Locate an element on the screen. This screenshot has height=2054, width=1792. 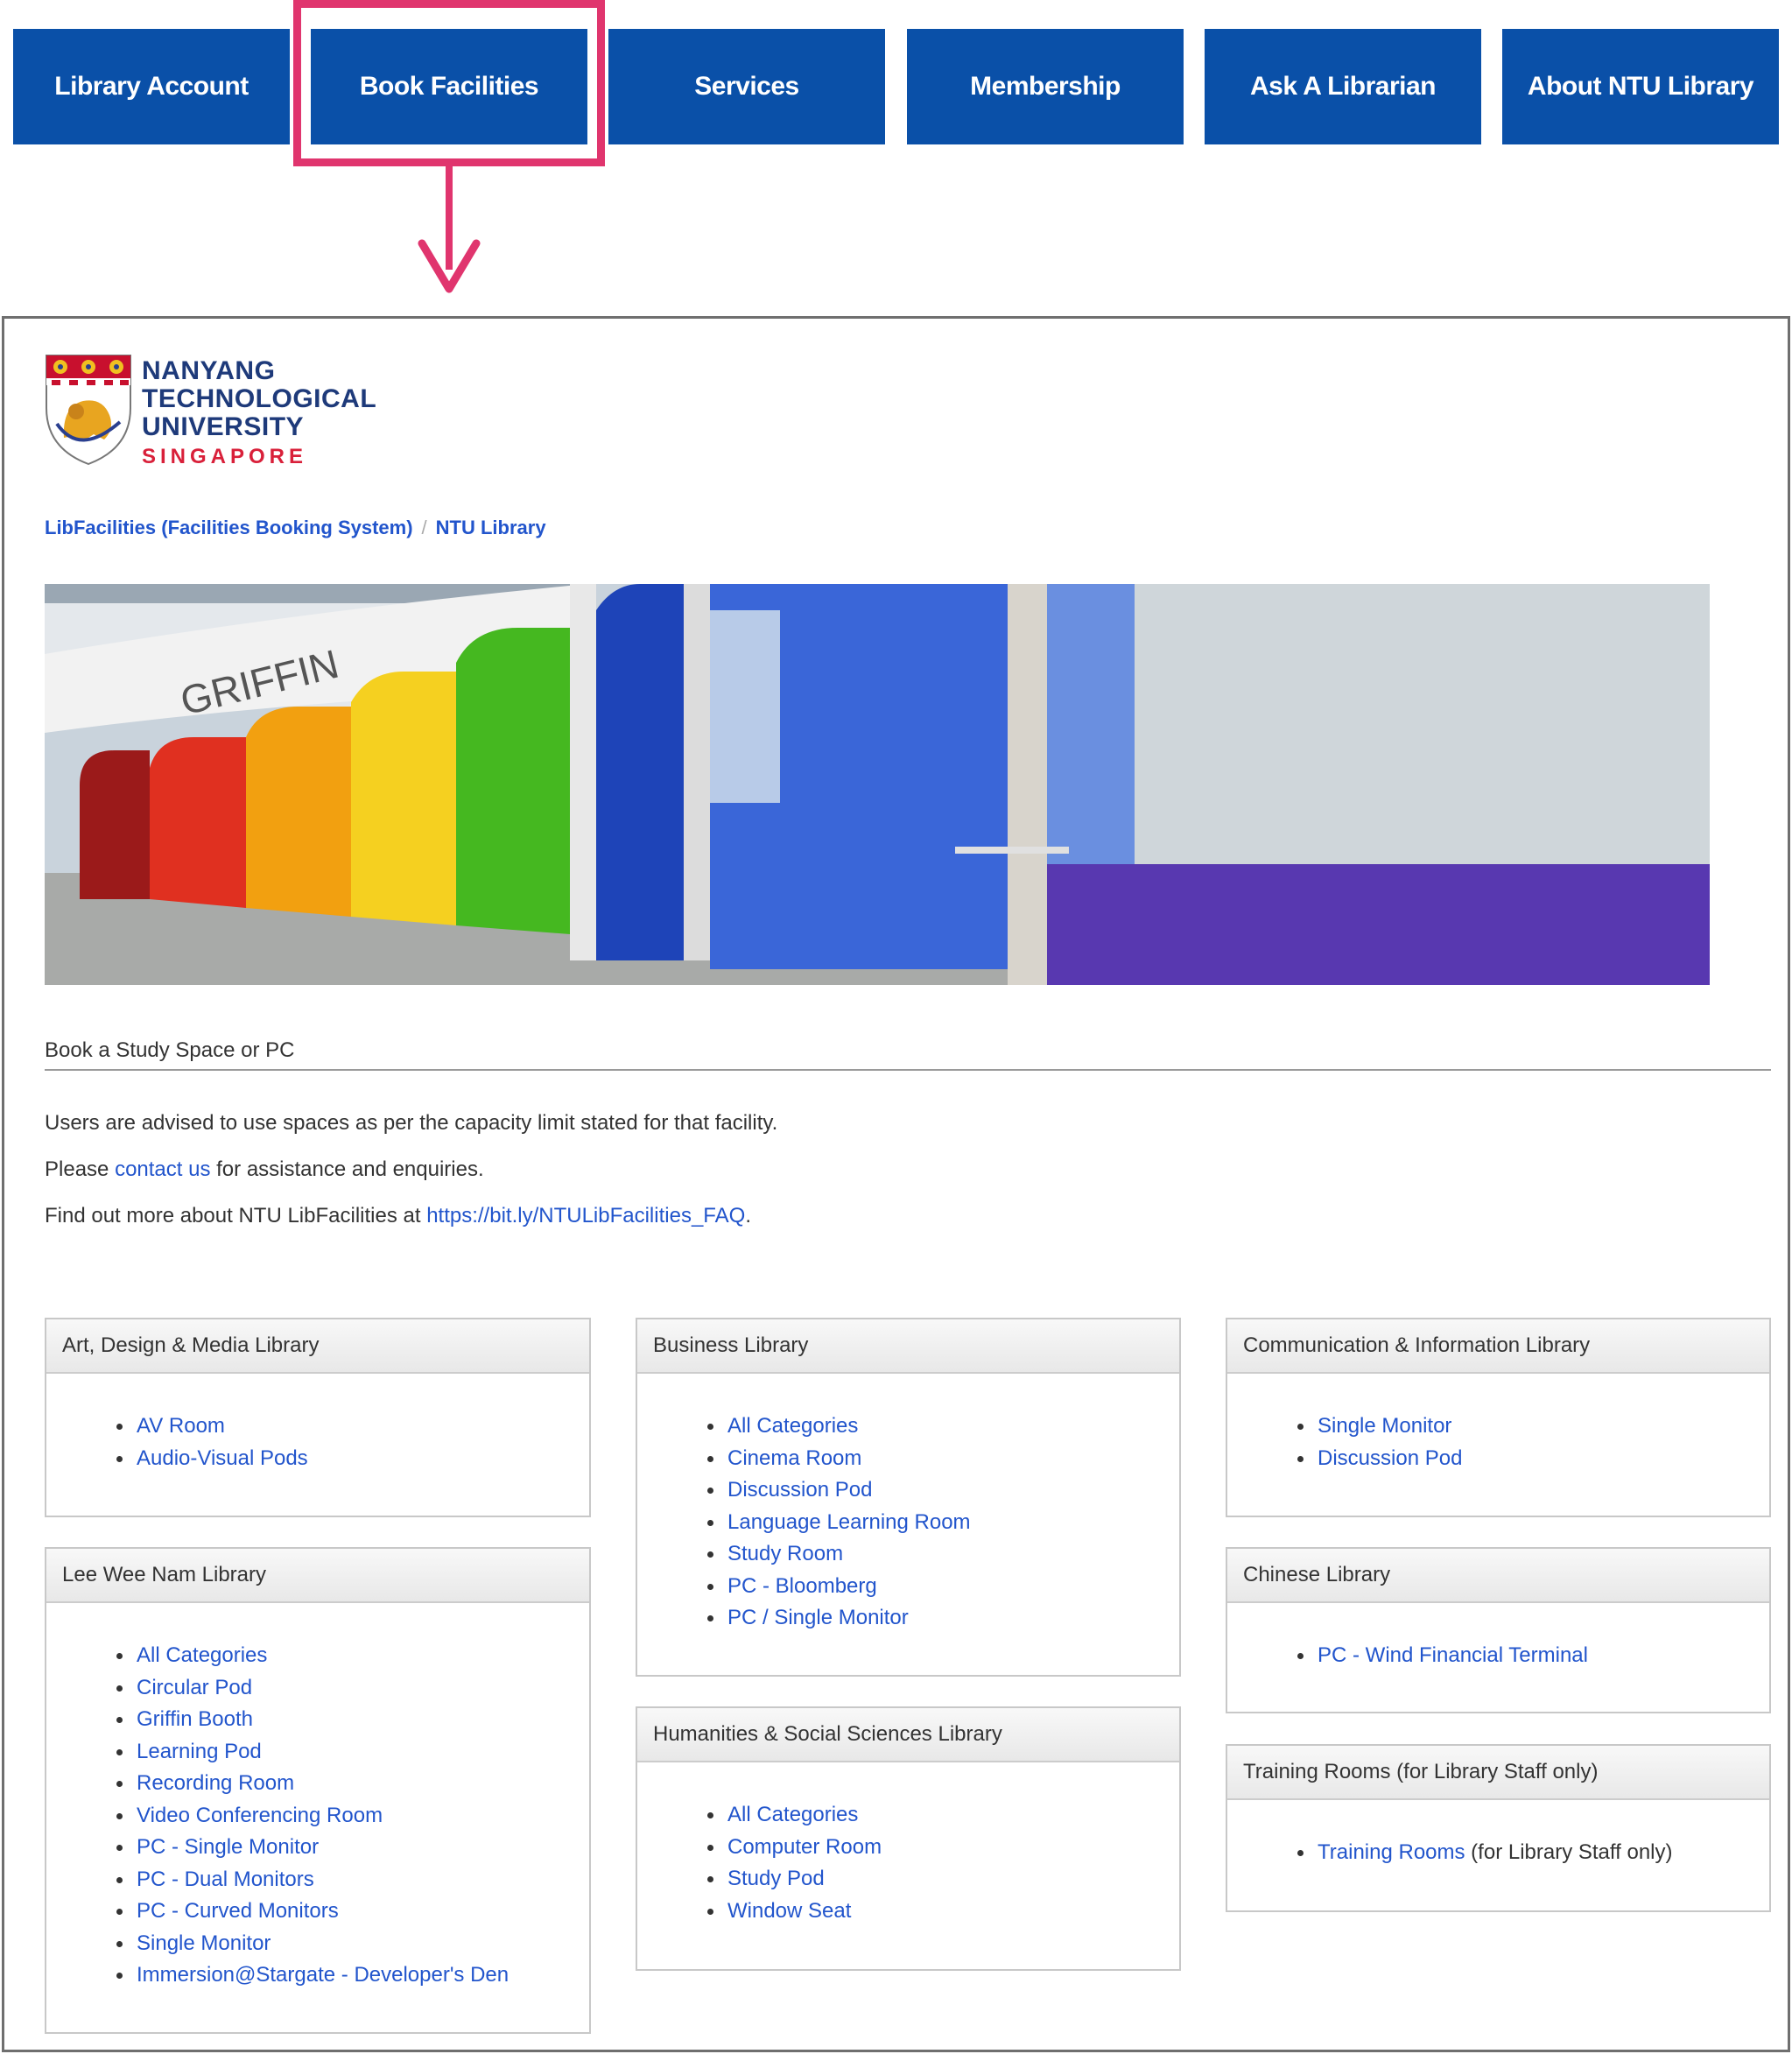
logo-line-2: TECHNOLOGICAL is located at coordinates (259, 399).